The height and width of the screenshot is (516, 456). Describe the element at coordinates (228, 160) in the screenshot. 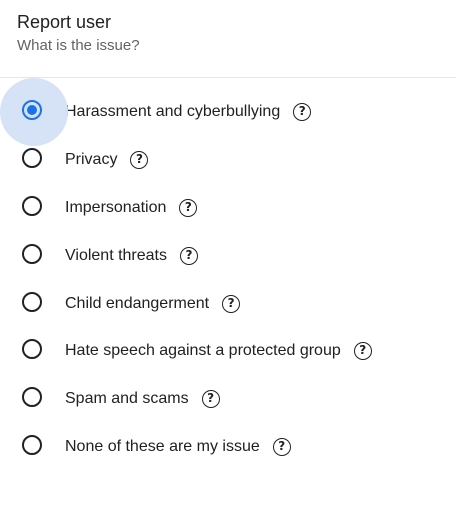

I see `option-privacy: Privacy ?` at that location.